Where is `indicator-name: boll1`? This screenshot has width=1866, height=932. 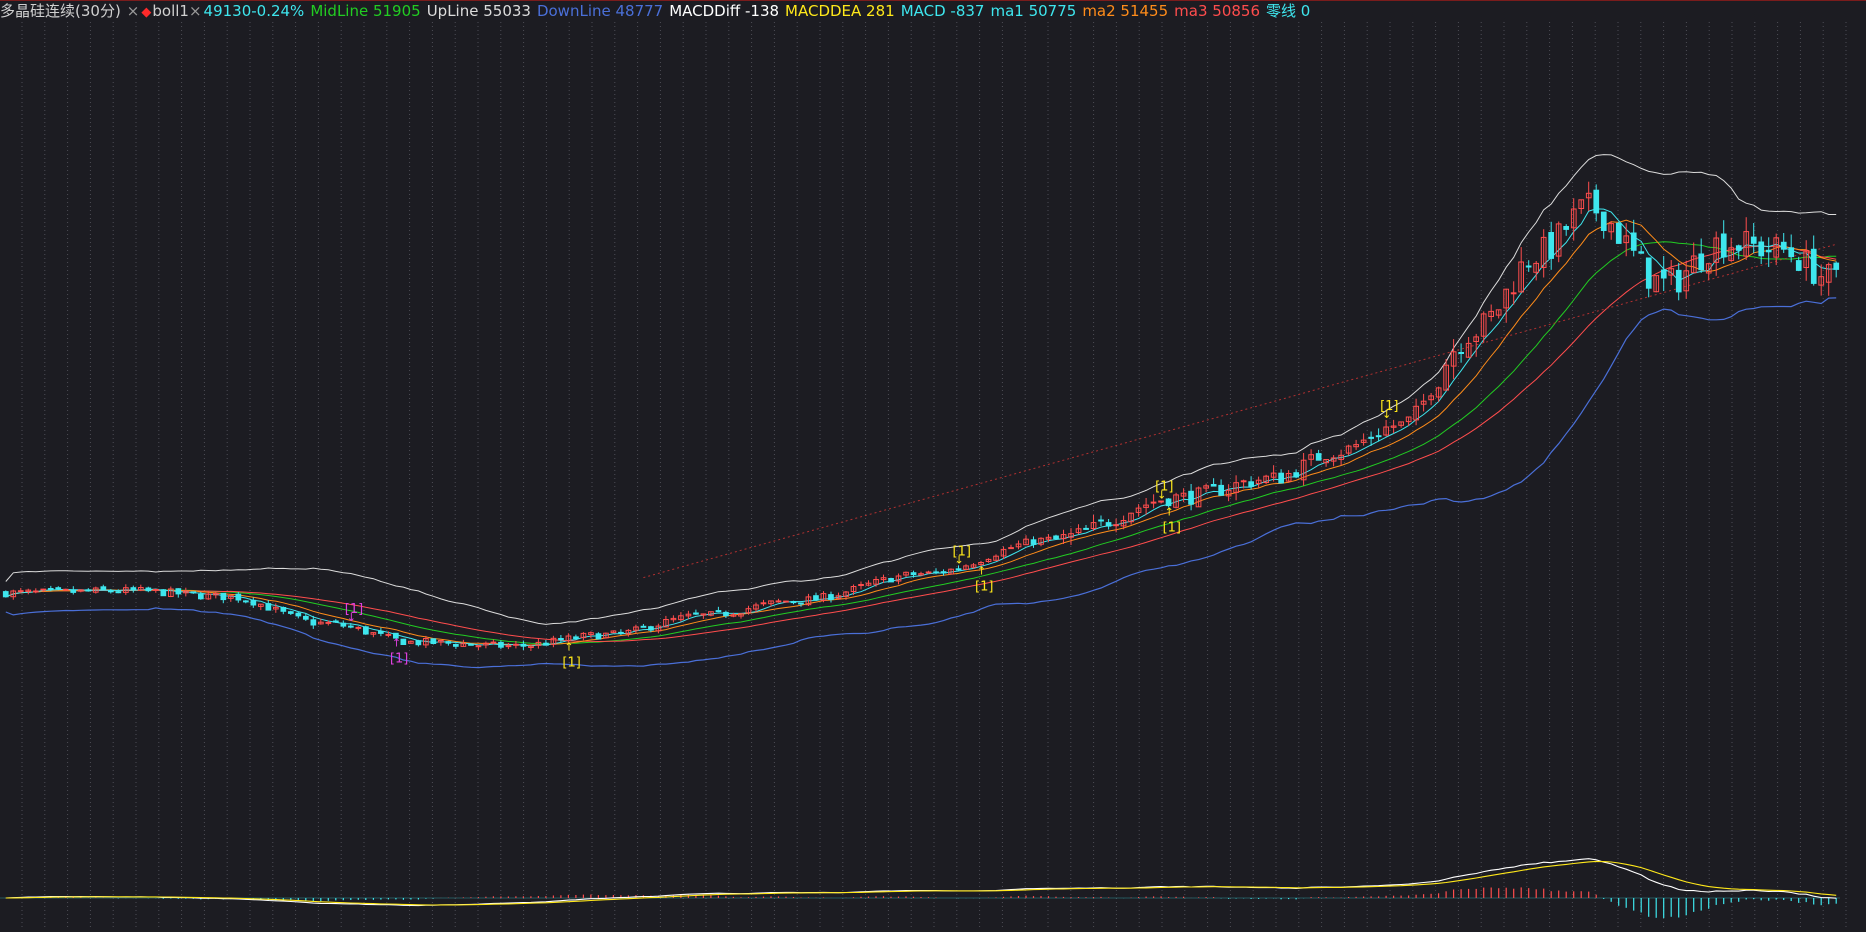
indicator-name: boll1 is located at coordinates (170, 11).